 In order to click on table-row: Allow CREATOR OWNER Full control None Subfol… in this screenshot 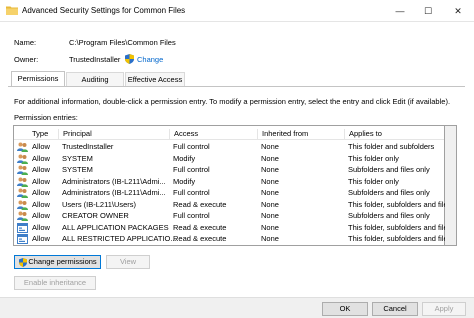, I will do `click(229, 216)`.